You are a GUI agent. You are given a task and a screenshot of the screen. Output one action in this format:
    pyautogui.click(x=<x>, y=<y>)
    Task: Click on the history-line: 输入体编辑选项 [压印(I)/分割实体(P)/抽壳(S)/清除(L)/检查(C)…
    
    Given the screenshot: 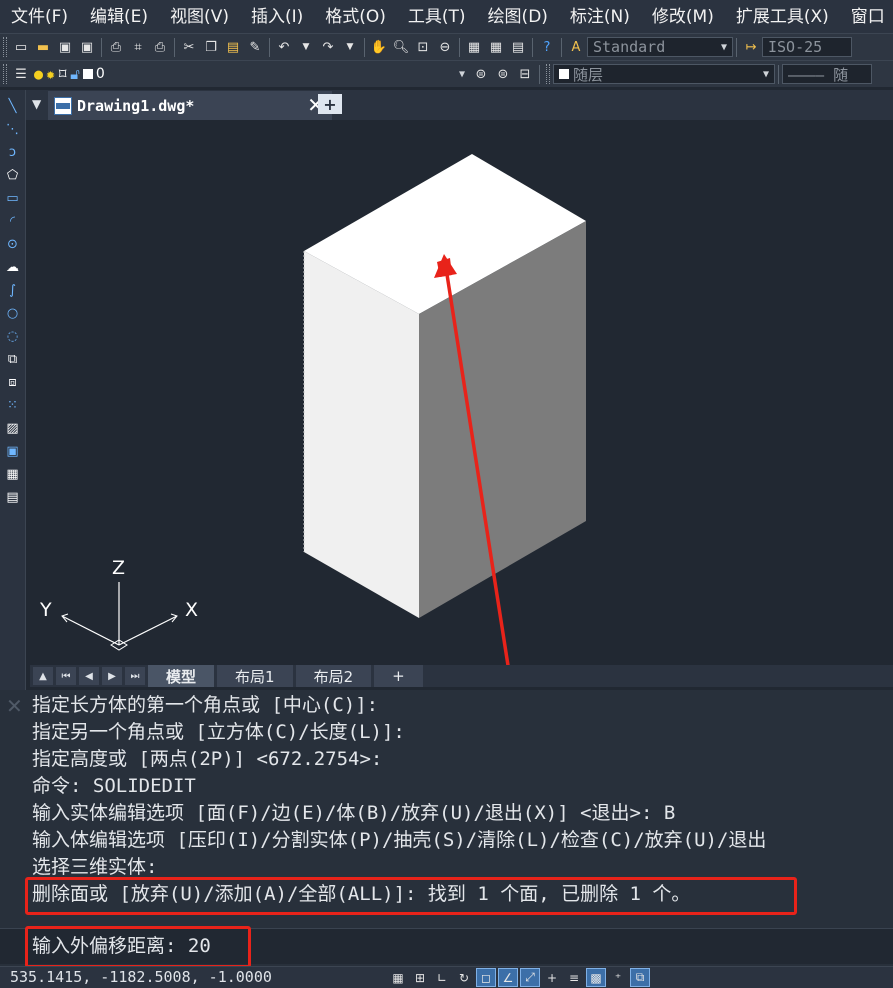 What is the action you would take?
    pyautogui.click(x=399, y=840)
    